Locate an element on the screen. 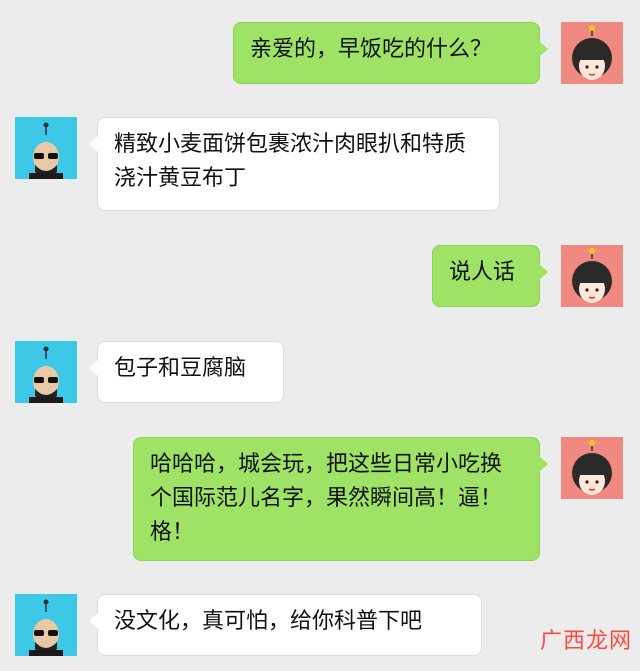 The width and height of the screenshot is (640, 671). message-bubble-outgoing: 亲爱的，早饭吃的什么？ is located at coordinates (390, 53).